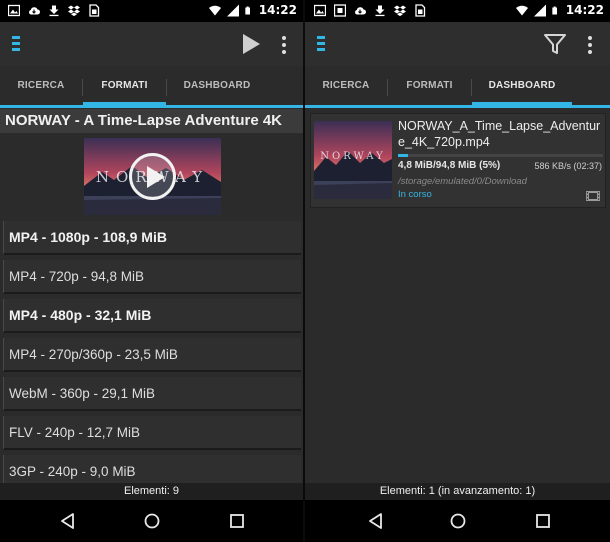  I want to click on download-path: /storage/emulated/0/Download, so click(462, 181).